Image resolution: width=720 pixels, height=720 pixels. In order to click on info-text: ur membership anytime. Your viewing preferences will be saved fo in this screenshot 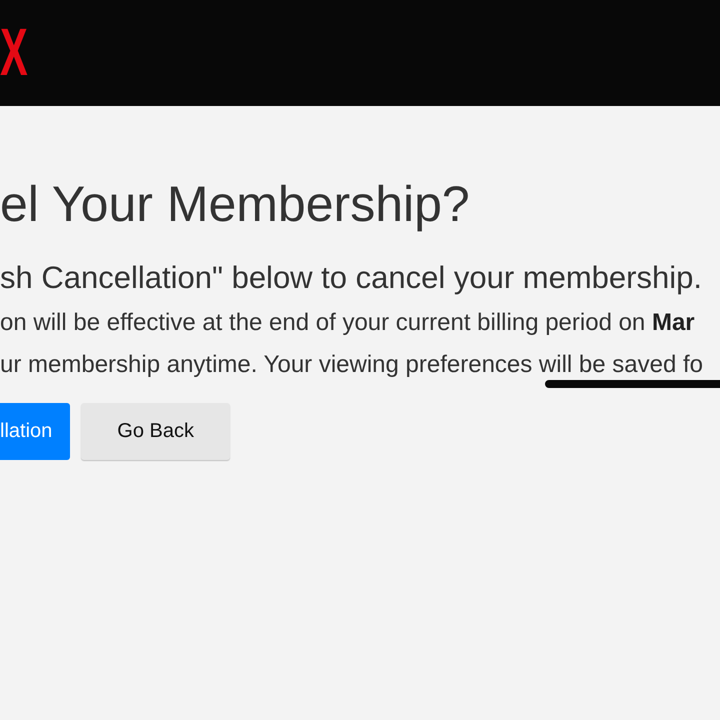, I will do `click(352, 365)`.